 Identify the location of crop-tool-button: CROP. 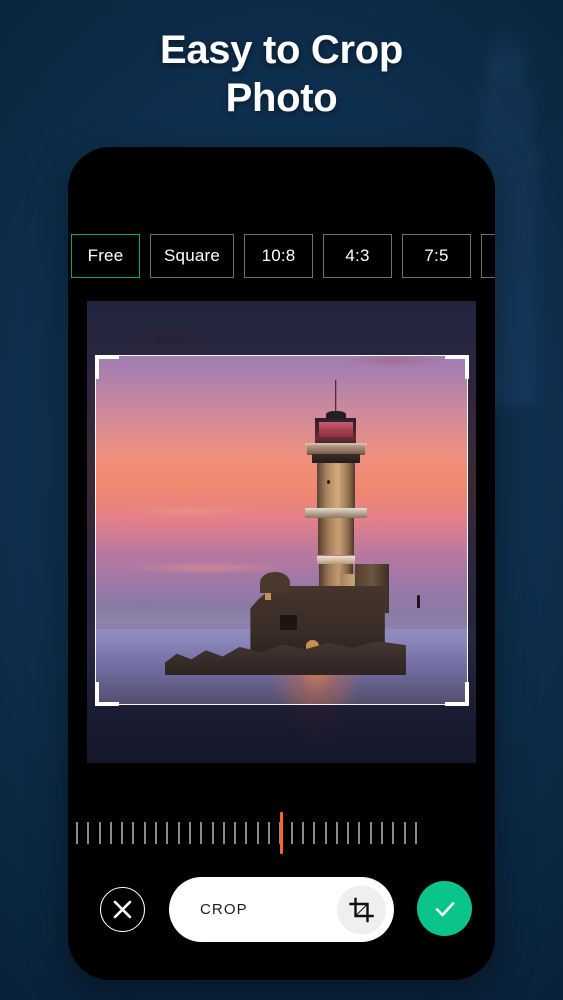
(281, 909).